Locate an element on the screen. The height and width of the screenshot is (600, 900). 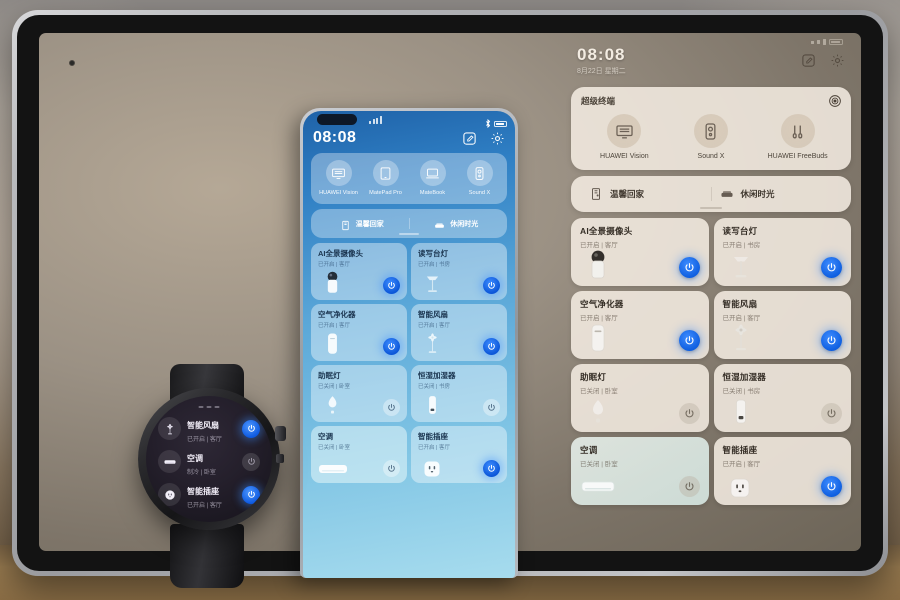
sofa-icon is located at coordinates (439, 223).